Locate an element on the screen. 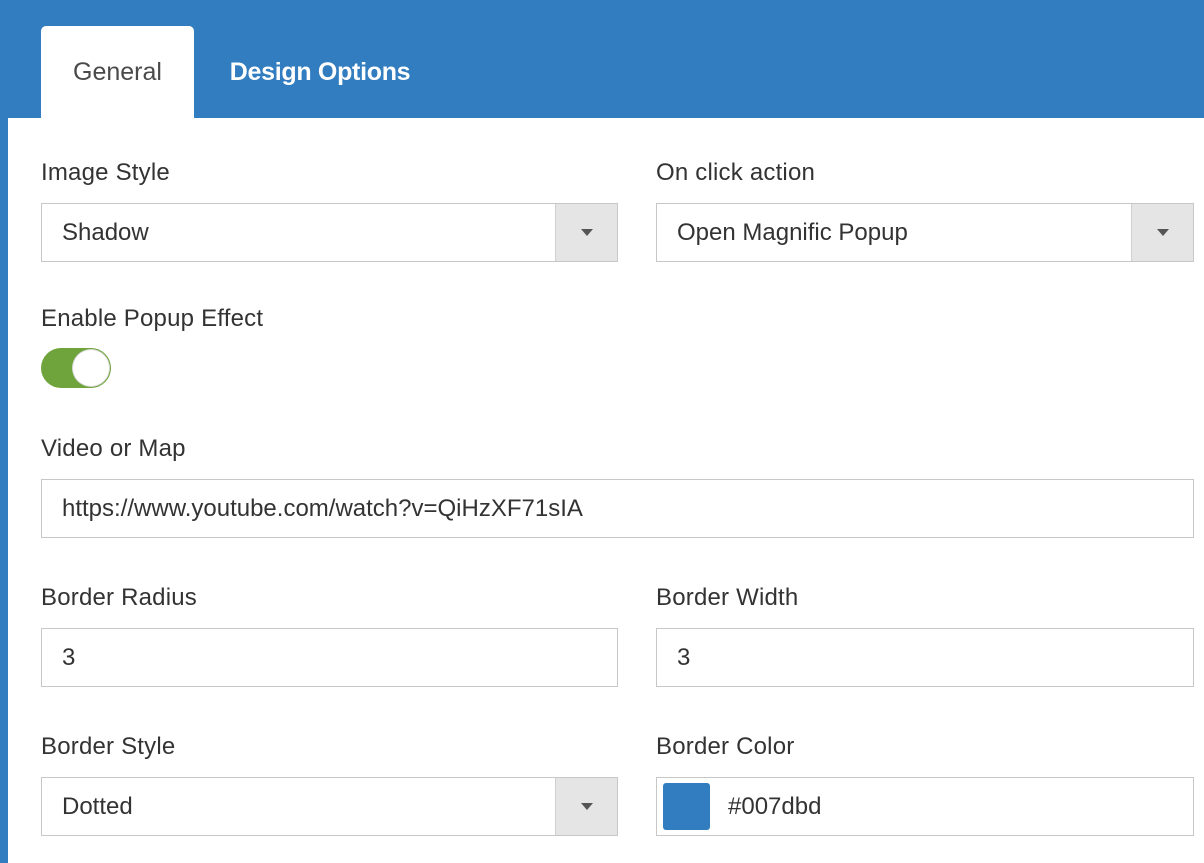 Image resolution: width=1204 pixels, height=863 pixels. video-or-map-label: Video or Map is located at coordinates (113, 448).